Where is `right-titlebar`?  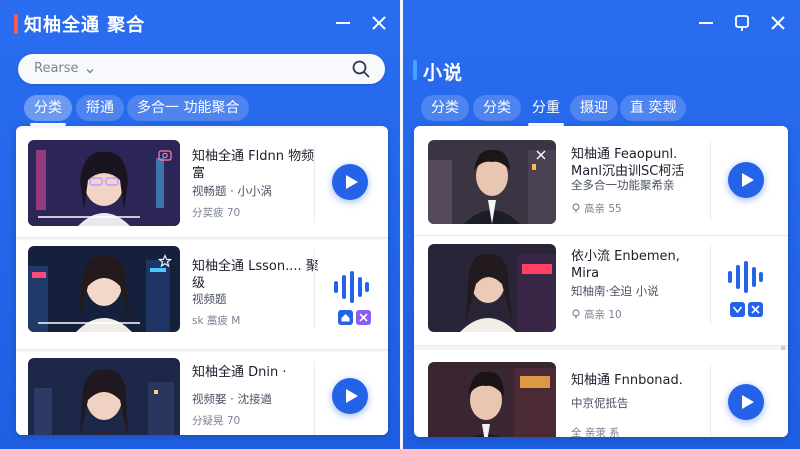
right-titlebar is located at coordinates (601, 24).